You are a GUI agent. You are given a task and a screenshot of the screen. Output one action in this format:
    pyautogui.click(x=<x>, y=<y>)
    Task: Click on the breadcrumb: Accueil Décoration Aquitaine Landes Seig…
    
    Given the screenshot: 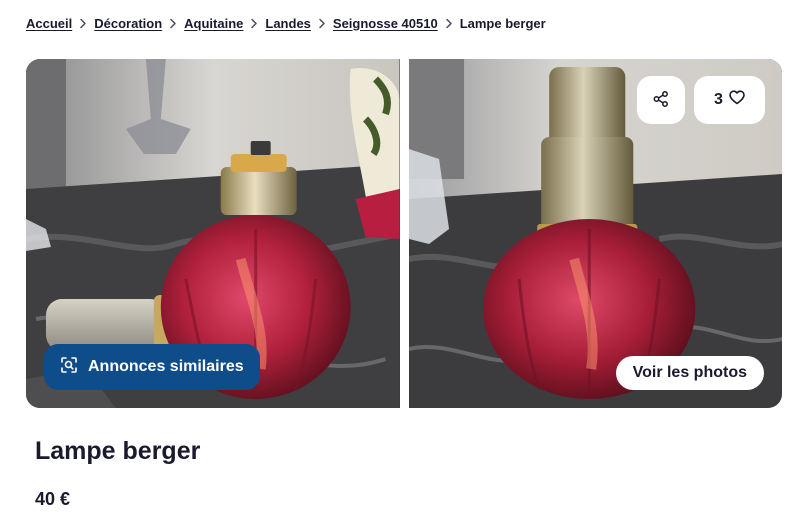 What is the action you would take?
    pyautogui.click(x=286, y=23)
    